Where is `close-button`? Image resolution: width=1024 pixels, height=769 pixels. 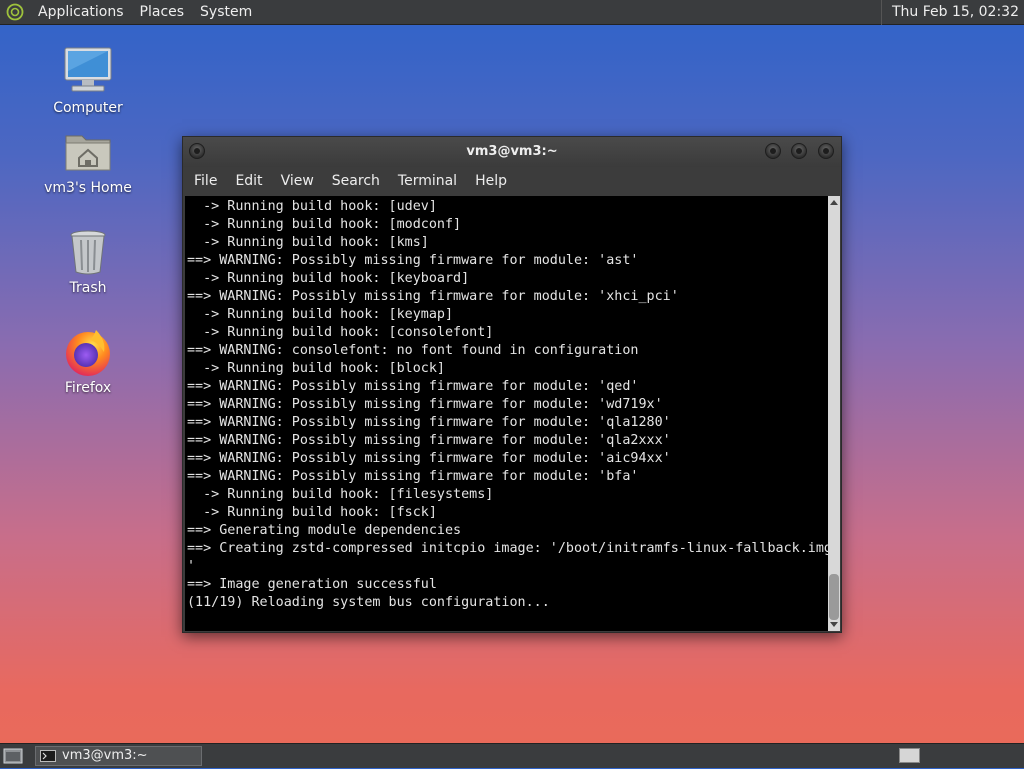 close-button is located at coordinates (826, 151).